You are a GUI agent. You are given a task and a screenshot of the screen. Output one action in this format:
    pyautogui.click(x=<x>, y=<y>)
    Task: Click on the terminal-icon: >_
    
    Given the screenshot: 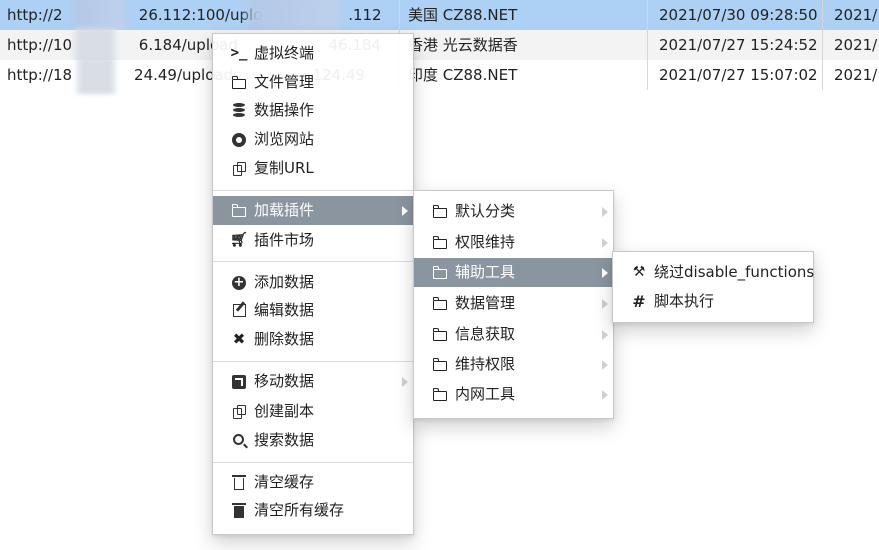 What is the action you would take?
    pyautogui.click(x=239, y=53)
    